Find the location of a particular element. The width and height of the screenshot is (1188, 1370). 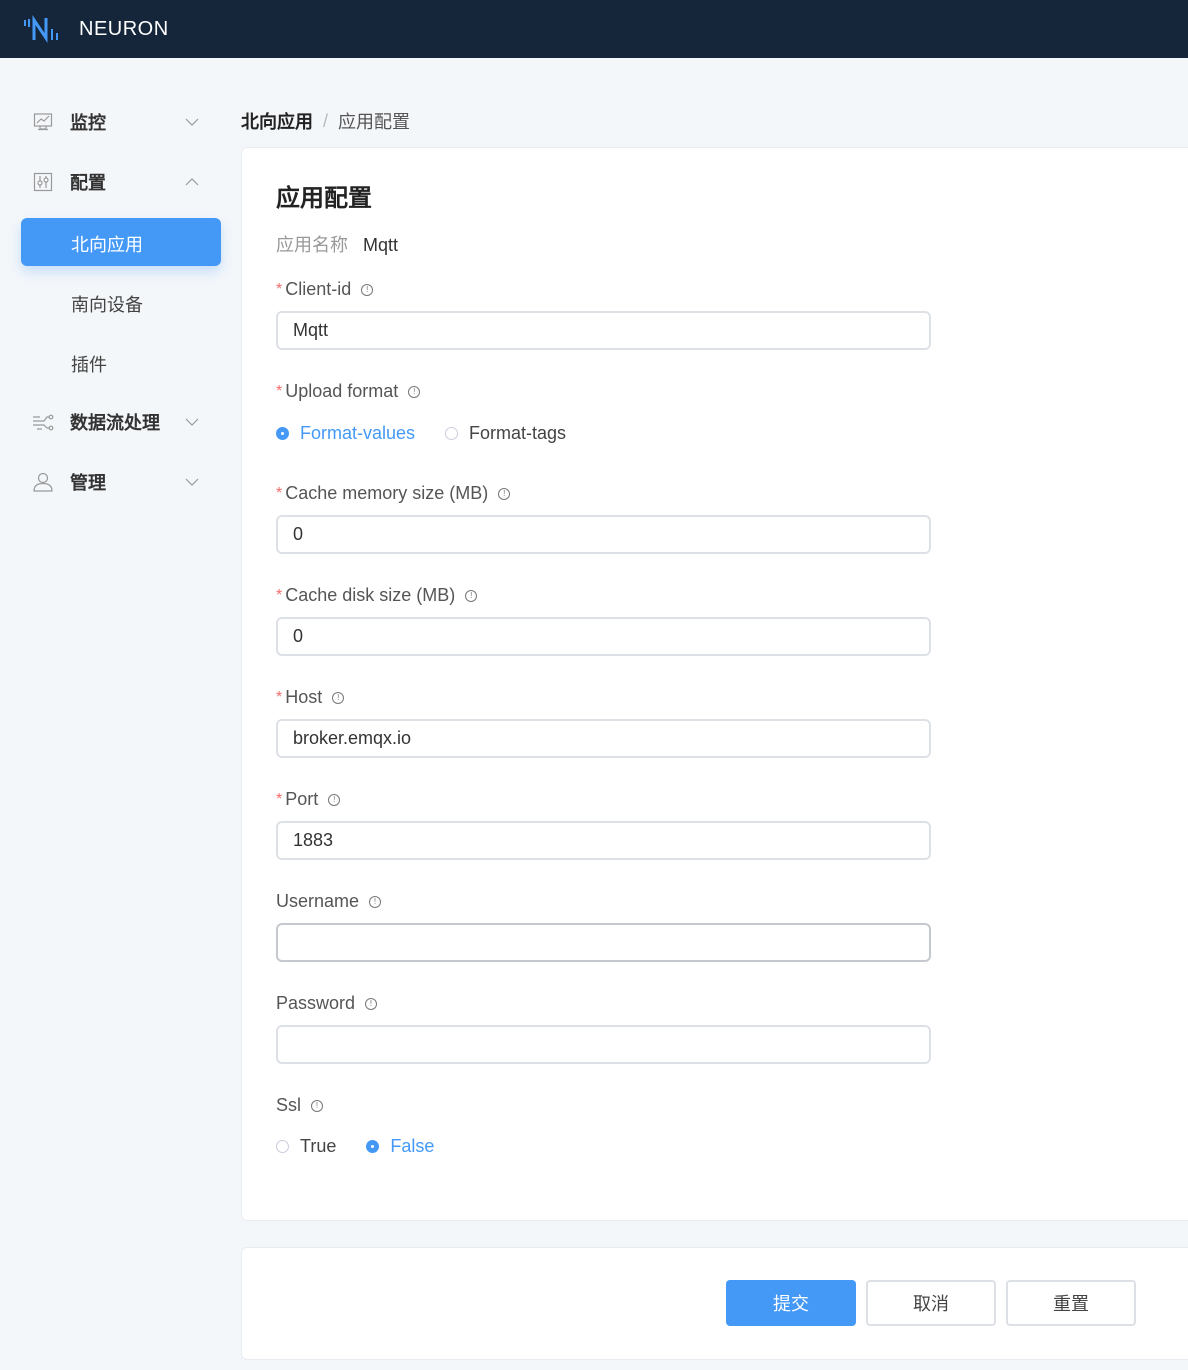

neuron-logo-icon is located at coordinates (41, 29).